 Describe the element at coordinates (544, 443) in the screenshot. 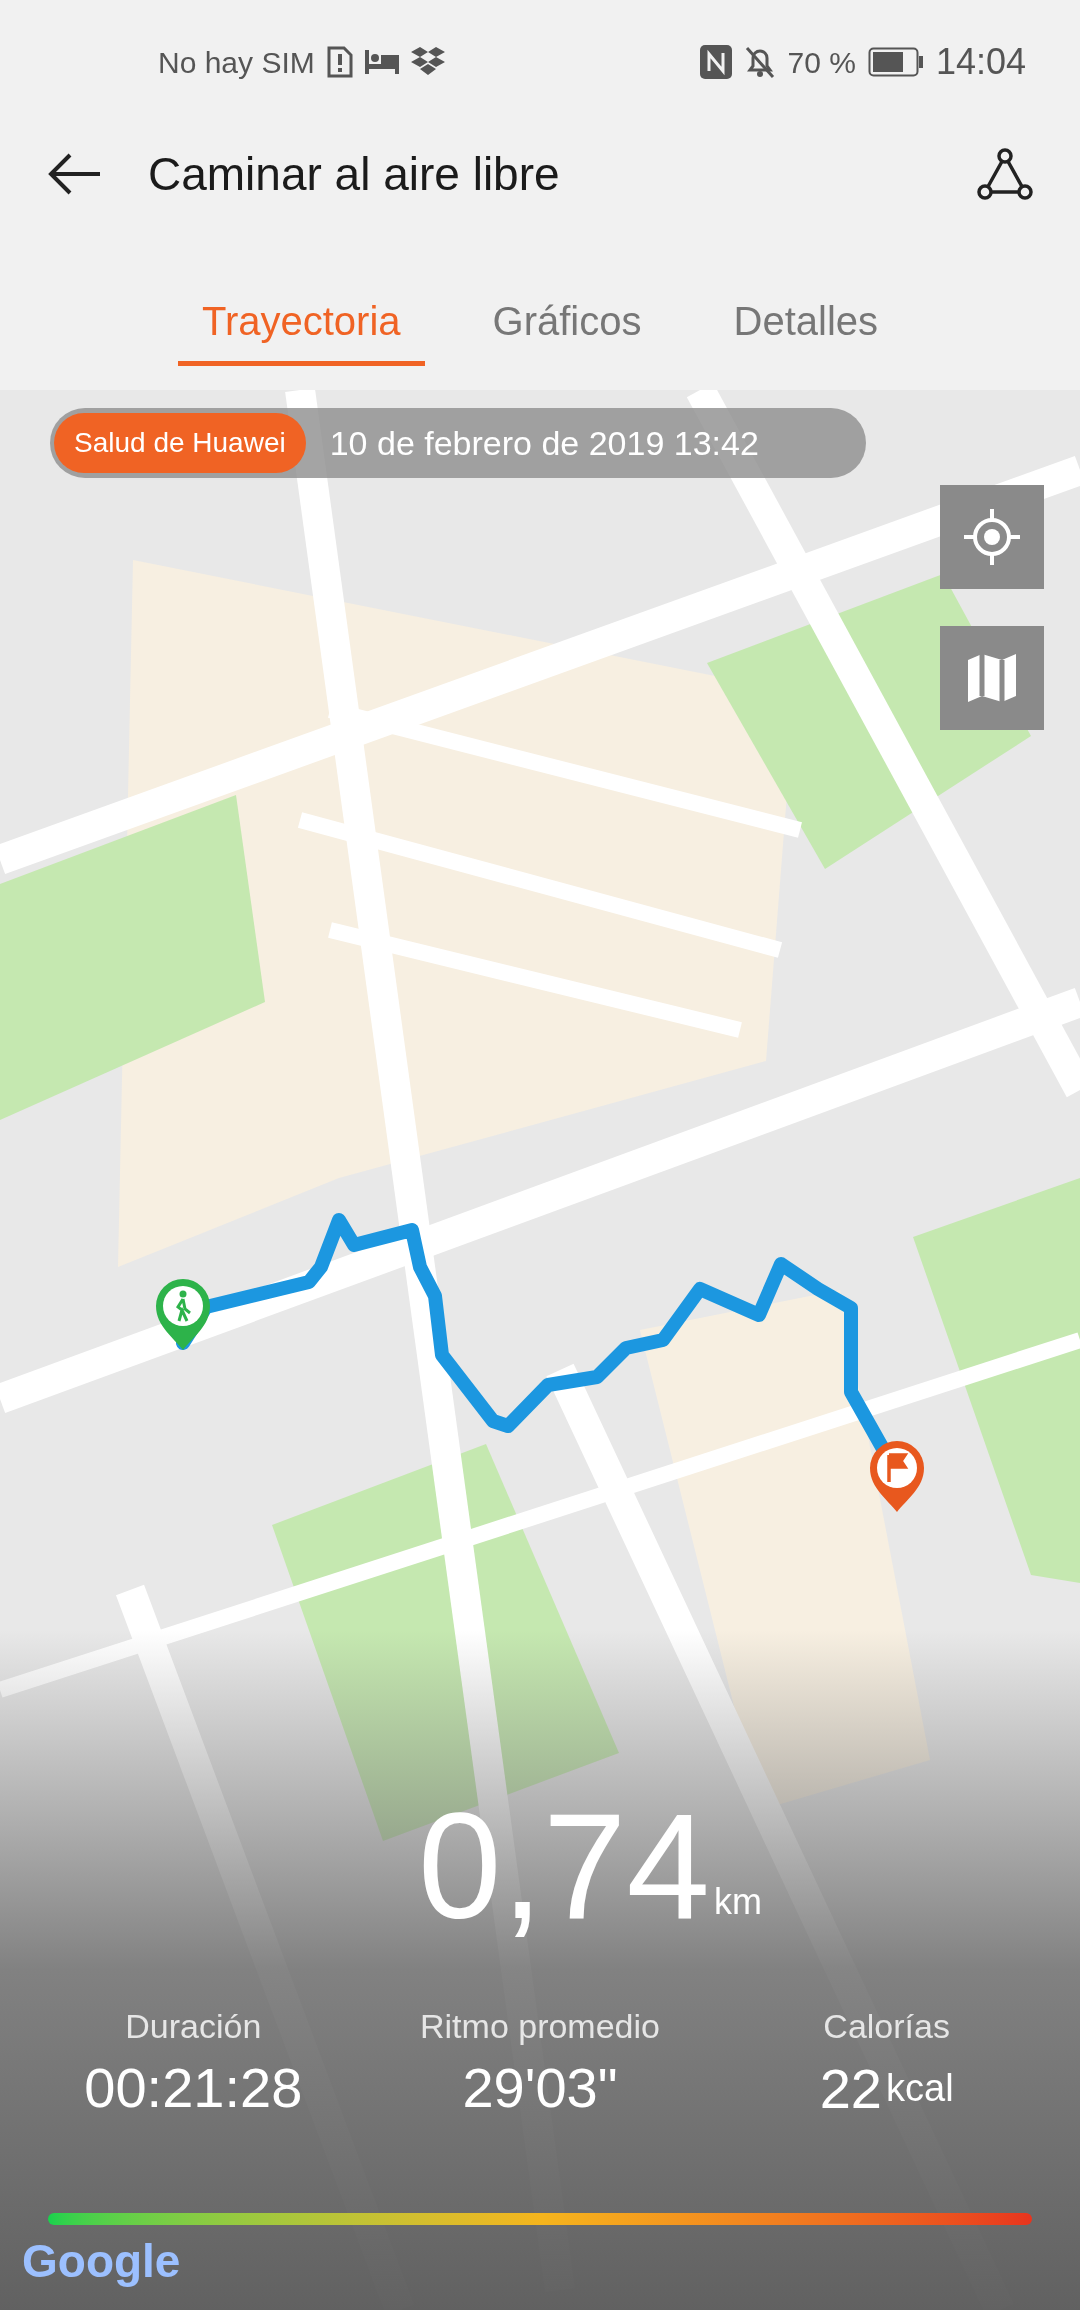

I see `date-text: 10 de febrero de 2019 13:42` at that location.